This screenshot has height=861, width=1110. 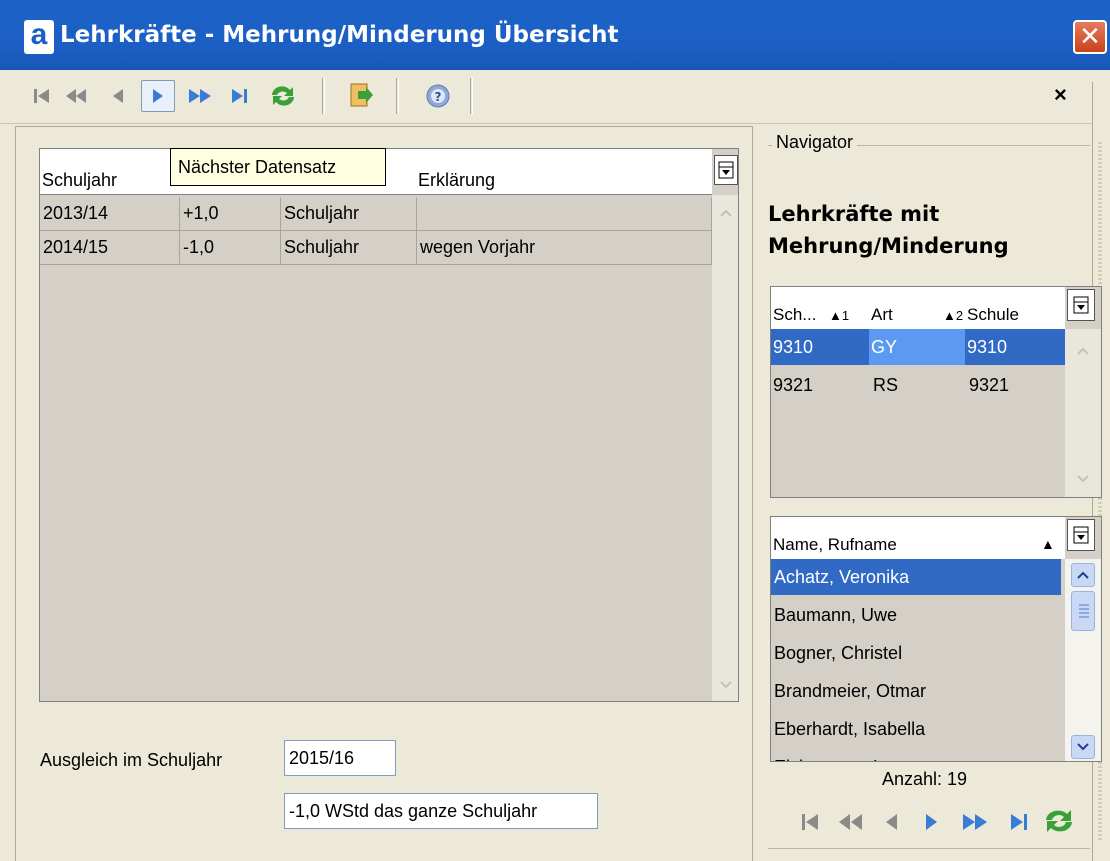 I want to click on next-page-button, so click(x=201, y=96).